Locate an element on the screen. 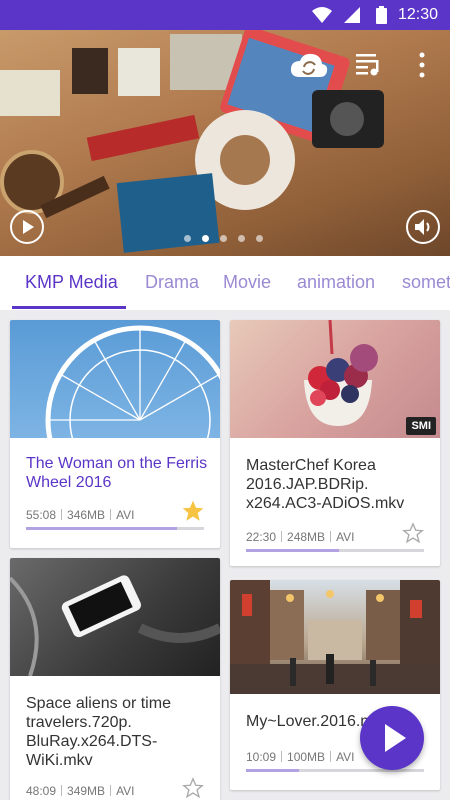 Image resolution: width=450 pixels, height=800 pixels. play-fab-button is located at coordinates (392, 738).